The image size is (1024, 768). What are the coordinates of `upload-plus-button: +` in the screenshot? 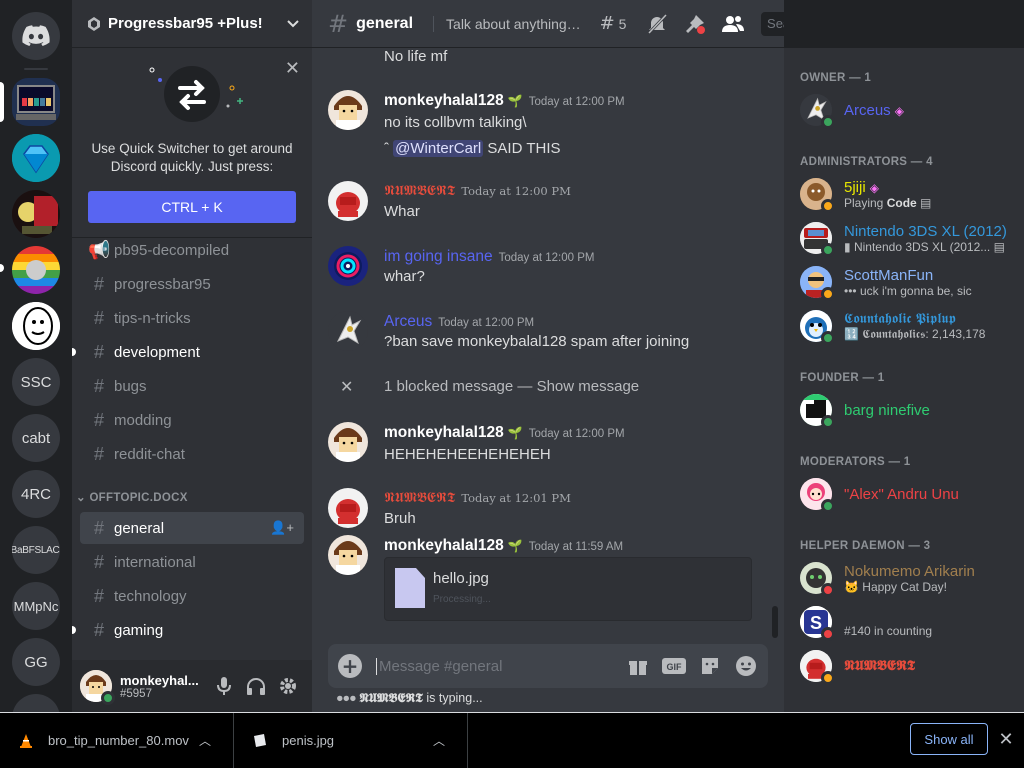 It's located at (350, 666).